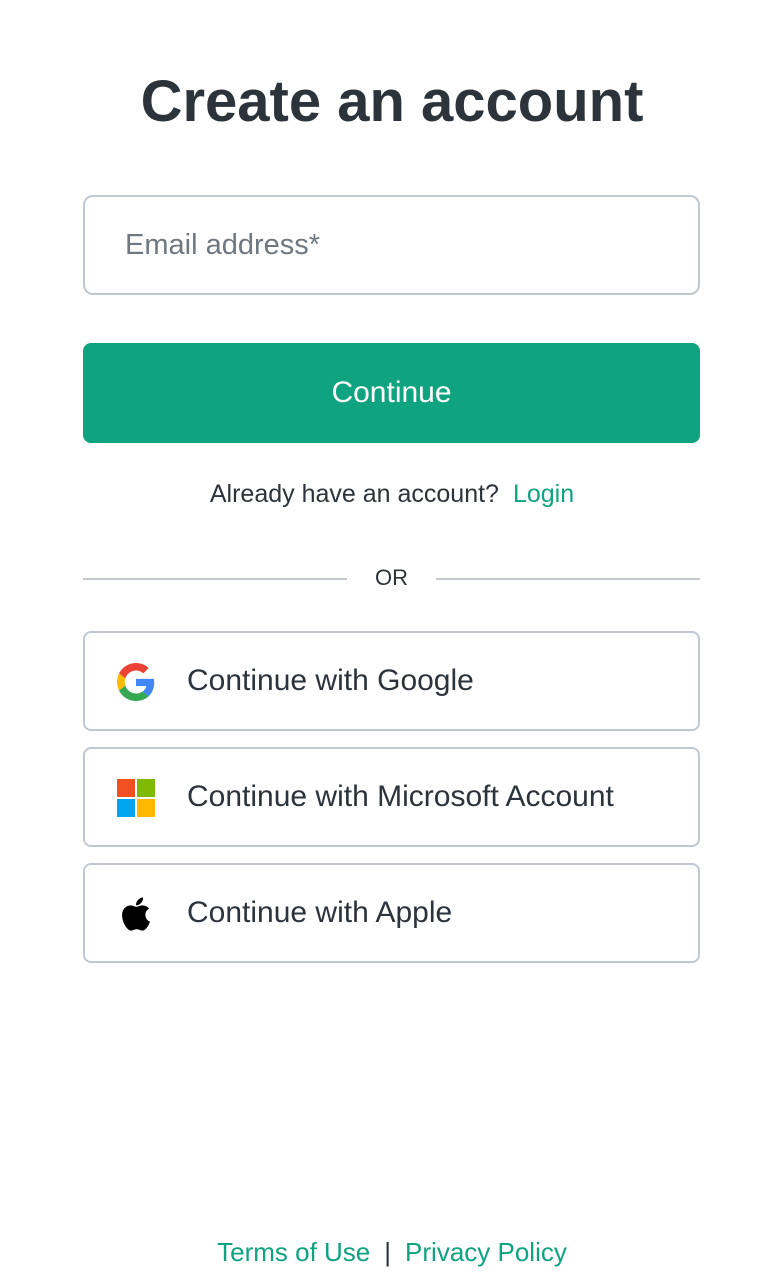  Describe the element at coordinates (136, 798) in the screenshot. I see `microsoft-icon` at that location.